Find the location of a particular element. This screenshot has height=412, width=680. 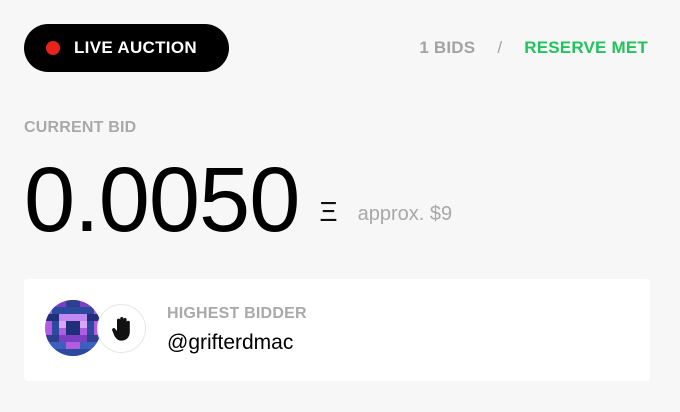

current-bid-amount-row: 0.0050 Ξ approx. $9 is located at coordinates (238, 197).